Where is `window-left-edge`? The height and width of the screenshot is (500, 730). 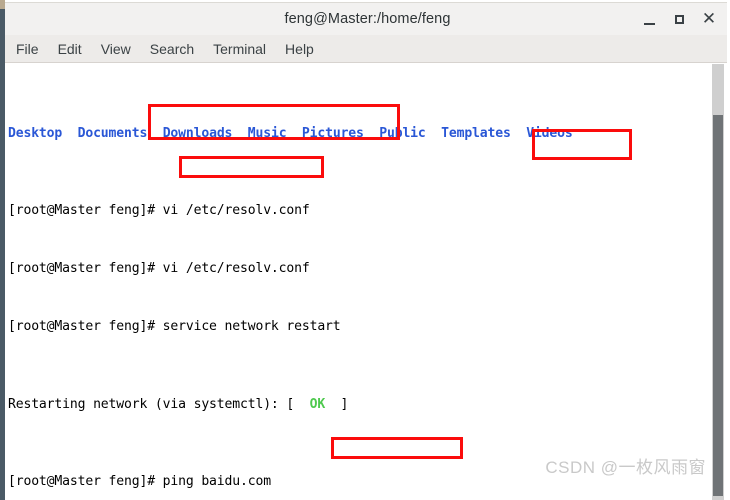
window-left-edge is located at coordinates (2, 250).